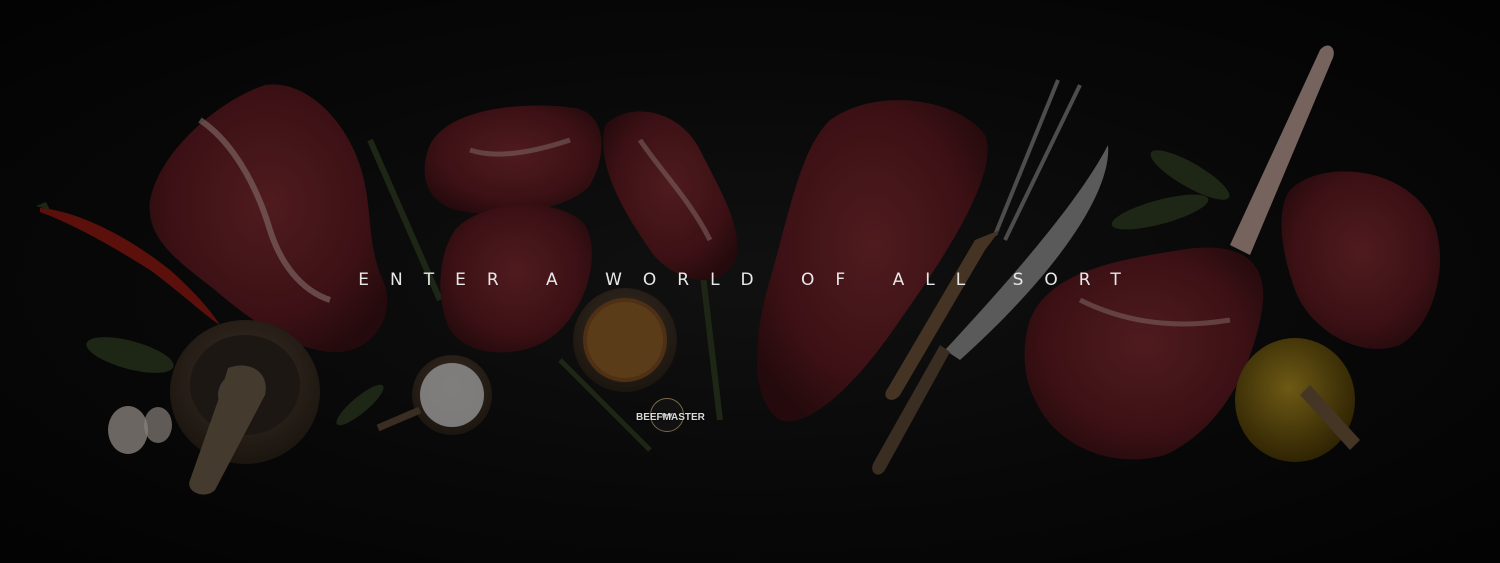 The image size is (1500, 563). Describe the element at coordinates (1295, 400) in the screenshot. I see `olive-oil-bottle` at that location.